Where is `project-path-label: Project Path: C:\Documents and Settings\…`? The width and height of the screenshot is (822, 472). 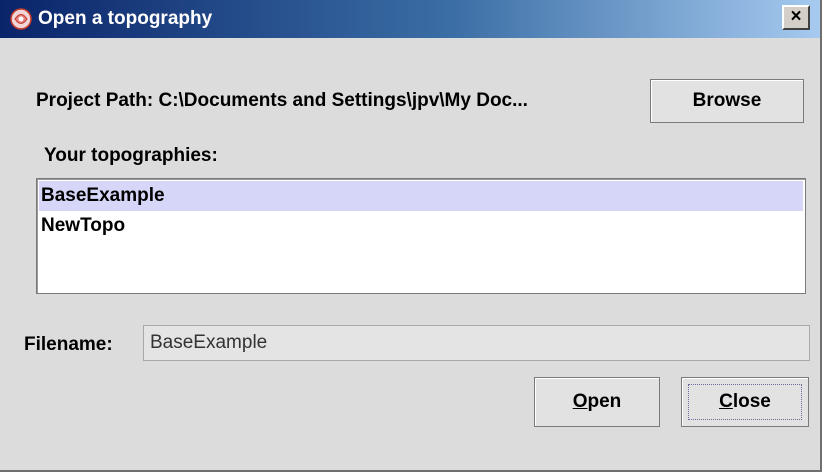
project-path-label: Project Path: C:\Documents and Settings\… is located at coordinates (282, 100).